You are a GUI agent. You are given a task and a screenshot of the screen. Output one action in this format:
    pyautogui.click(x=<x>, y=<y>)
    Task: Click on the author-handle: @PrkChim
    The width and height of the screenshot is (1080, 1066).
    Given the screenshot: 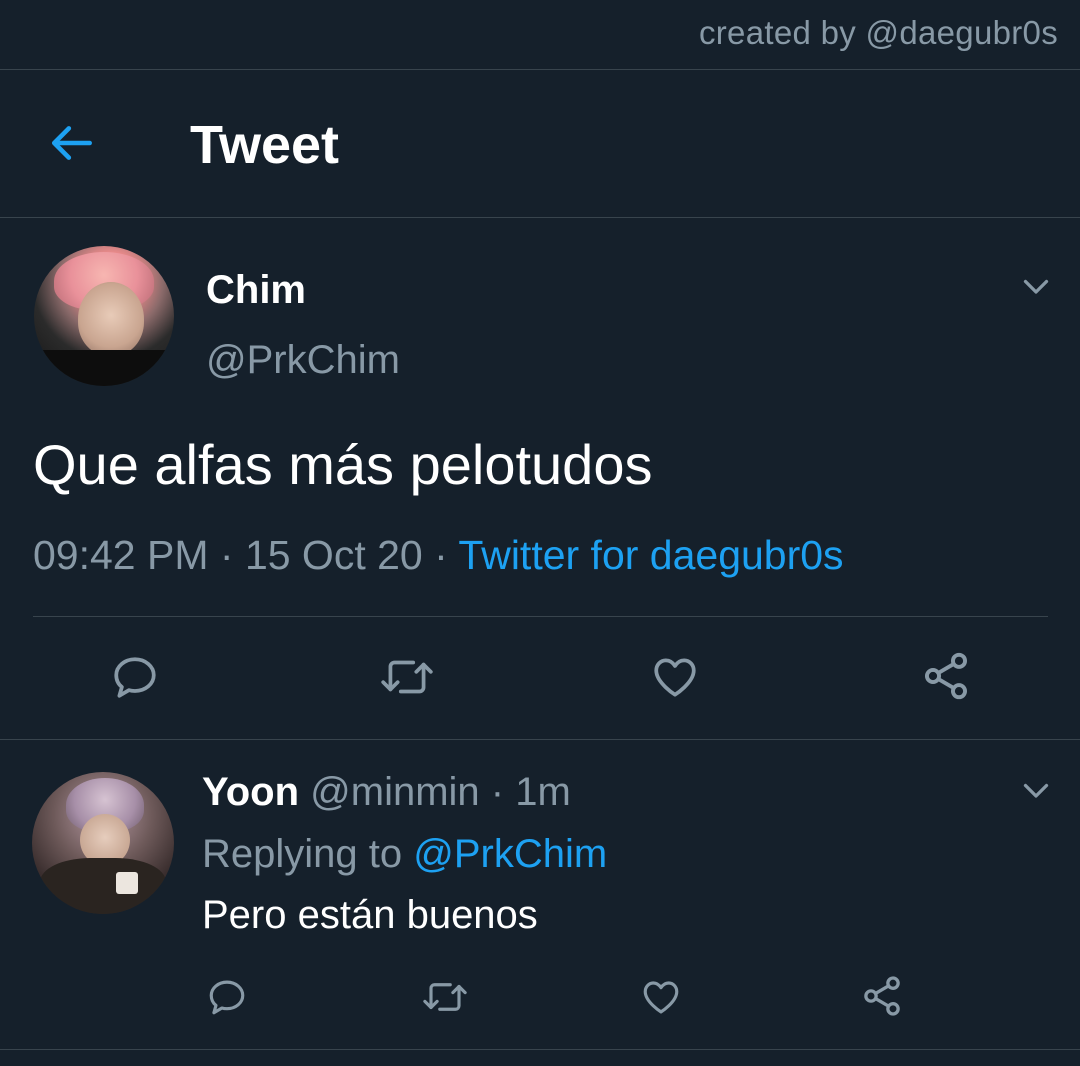 What is the action you would take?
    pyautogui.click(x=303, y=360)
    